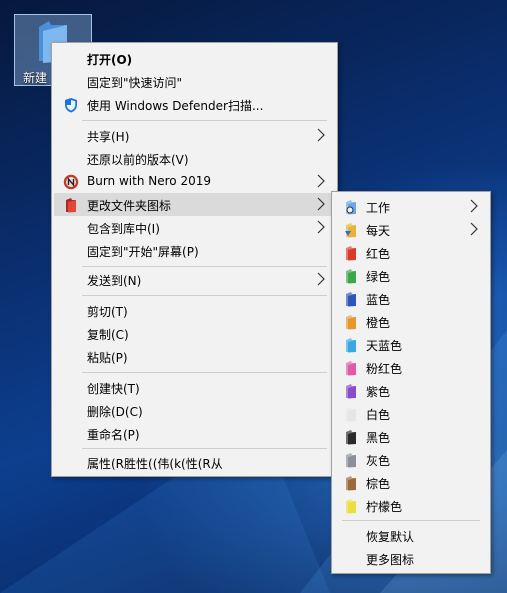 The height and width of the screenshot is (593, 507). What do you see at coordinates (411, 344) in the screenshot?
I see `submenu-item-sky-blue: 天蓝色` at bounding box center [411, 344].